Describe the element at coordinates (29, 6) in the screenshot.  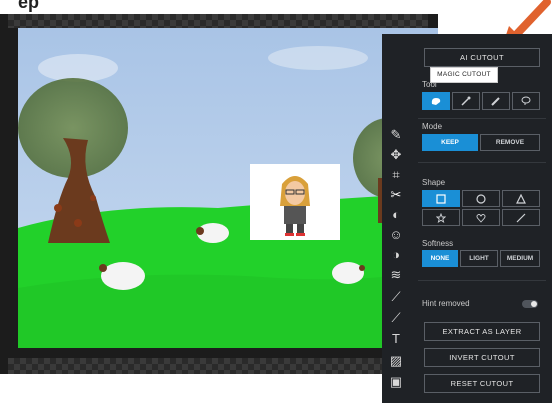
I see `page-title-partial: ep` at that location.